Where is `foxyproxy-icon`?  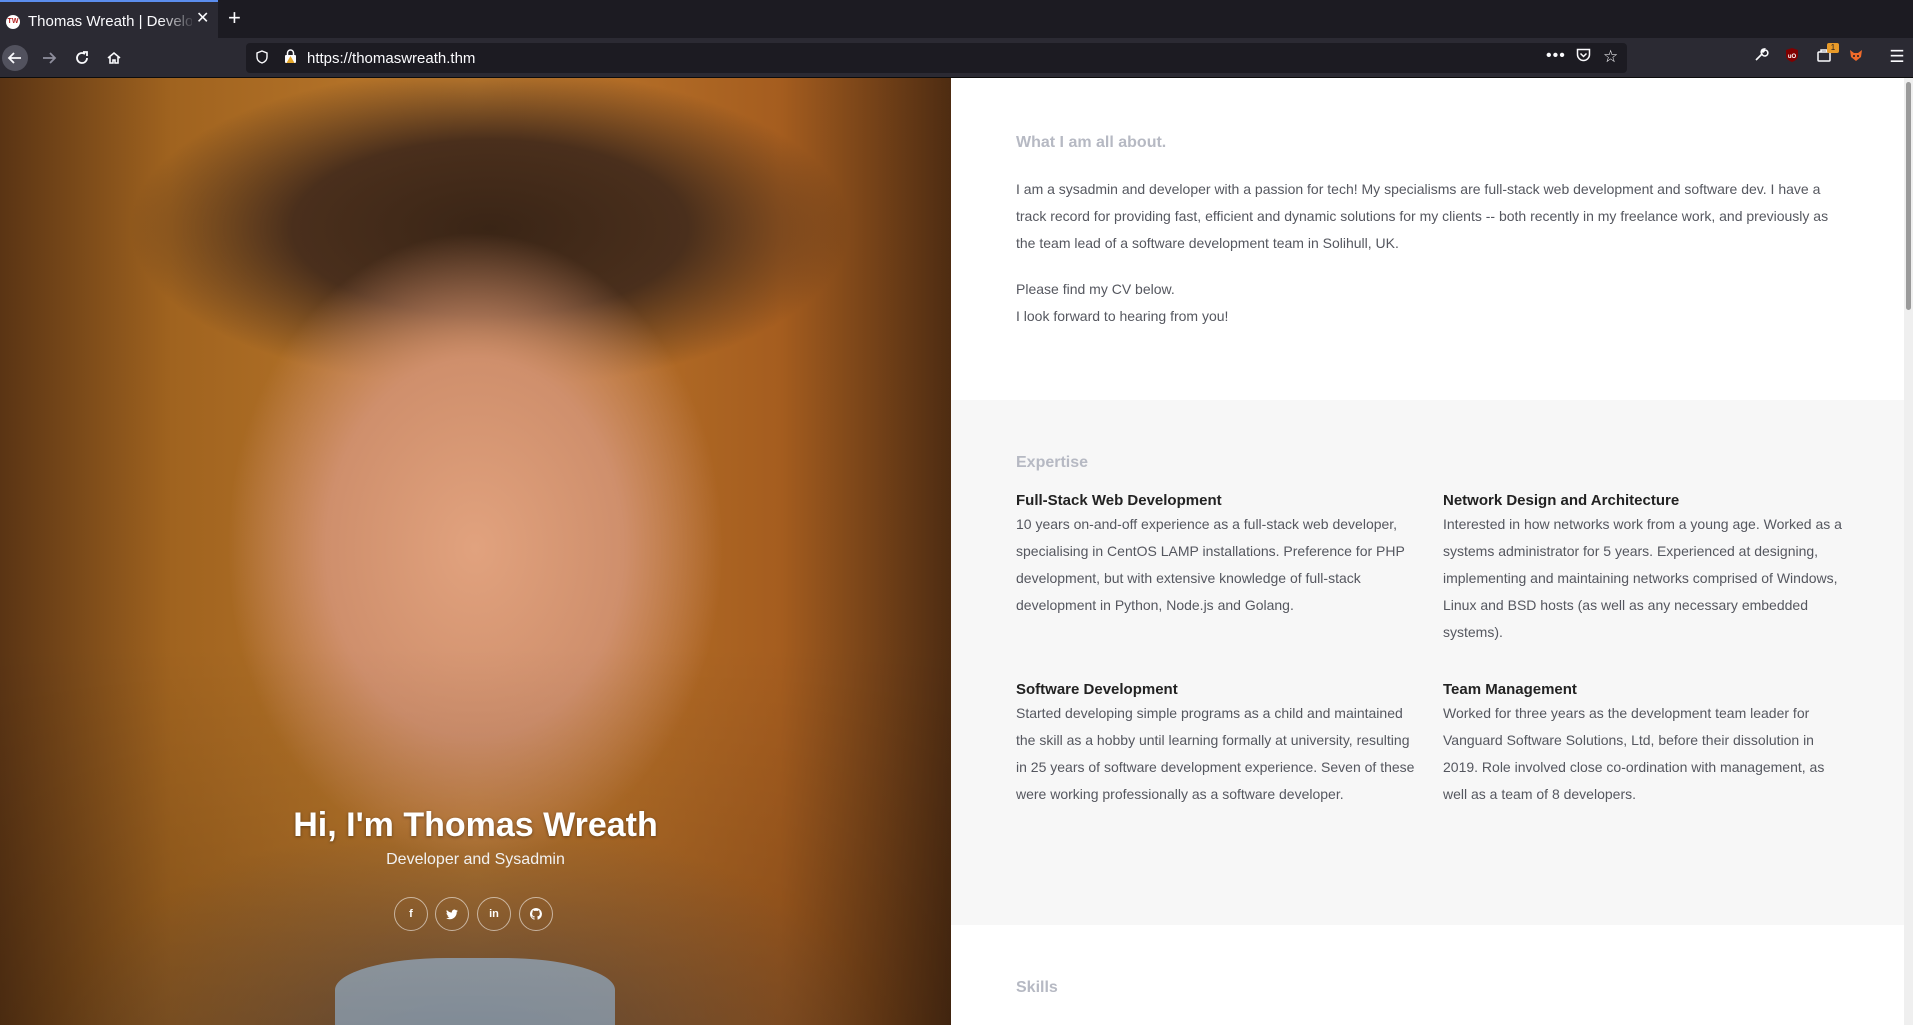 foxyproxy-icon is located at coordinates (1856, 57).